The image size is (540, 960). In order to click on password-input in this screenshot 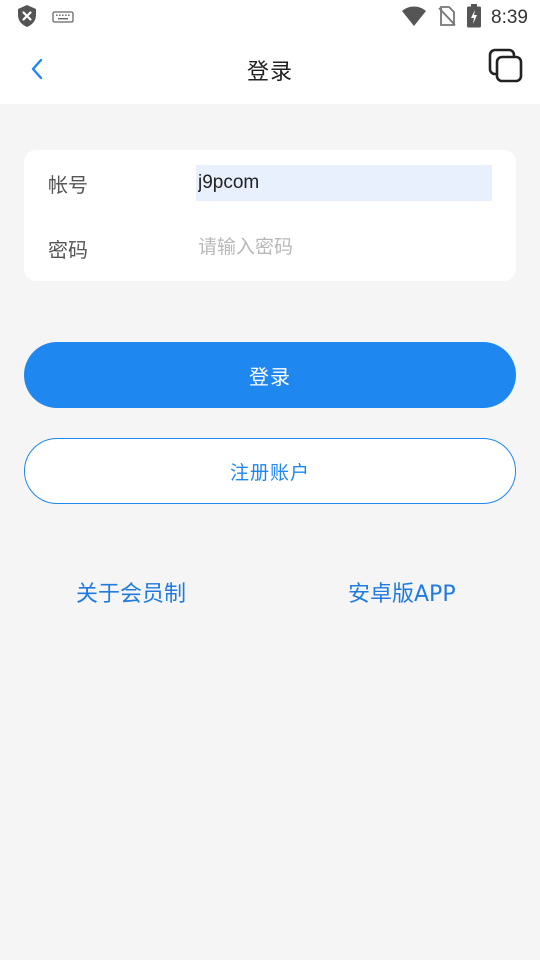, I will do `click(344, 248)`.